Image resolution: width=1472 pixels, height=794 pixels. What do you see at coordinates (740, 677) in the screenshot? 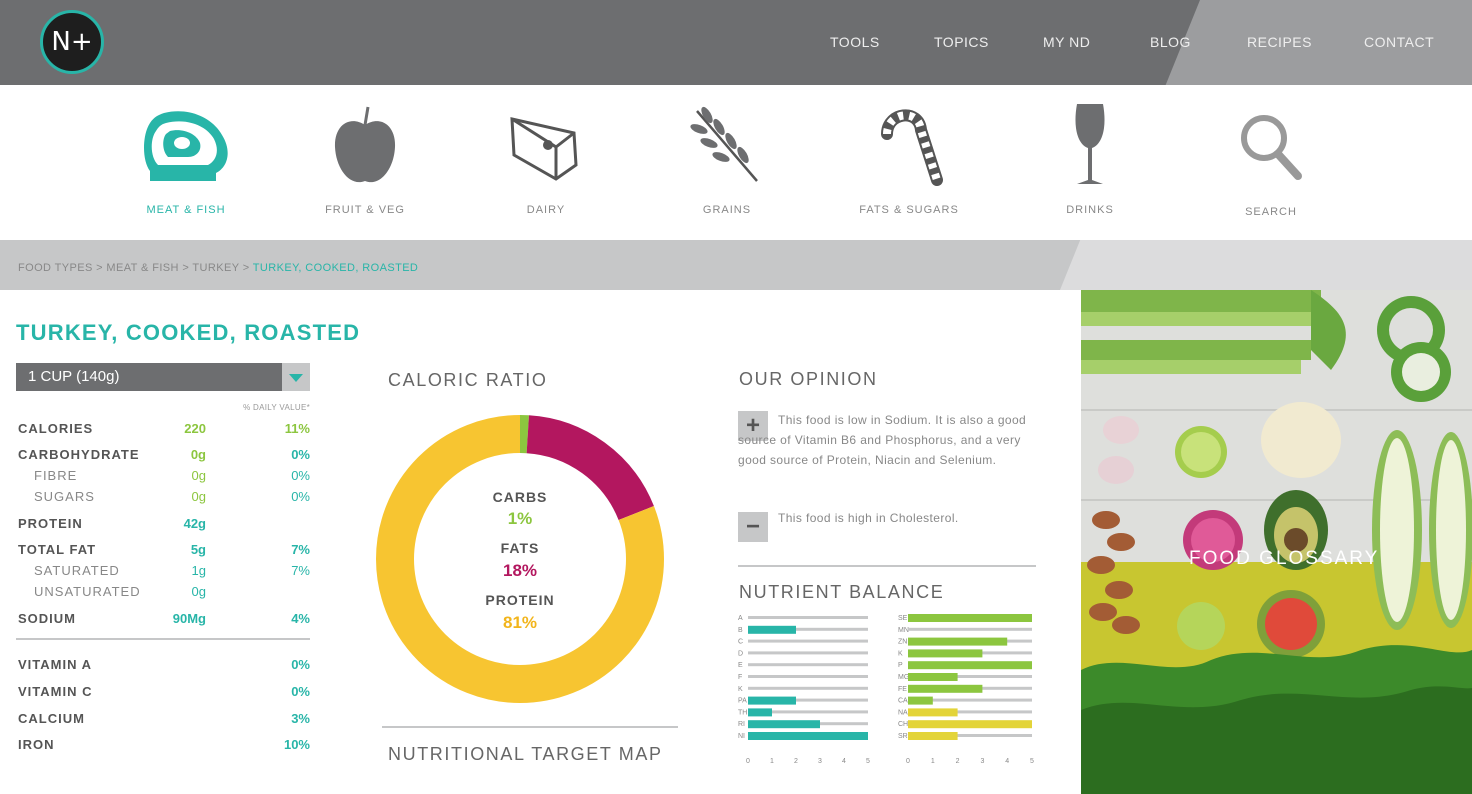
I see `bar-label: F` at bounding box center [740, 677].